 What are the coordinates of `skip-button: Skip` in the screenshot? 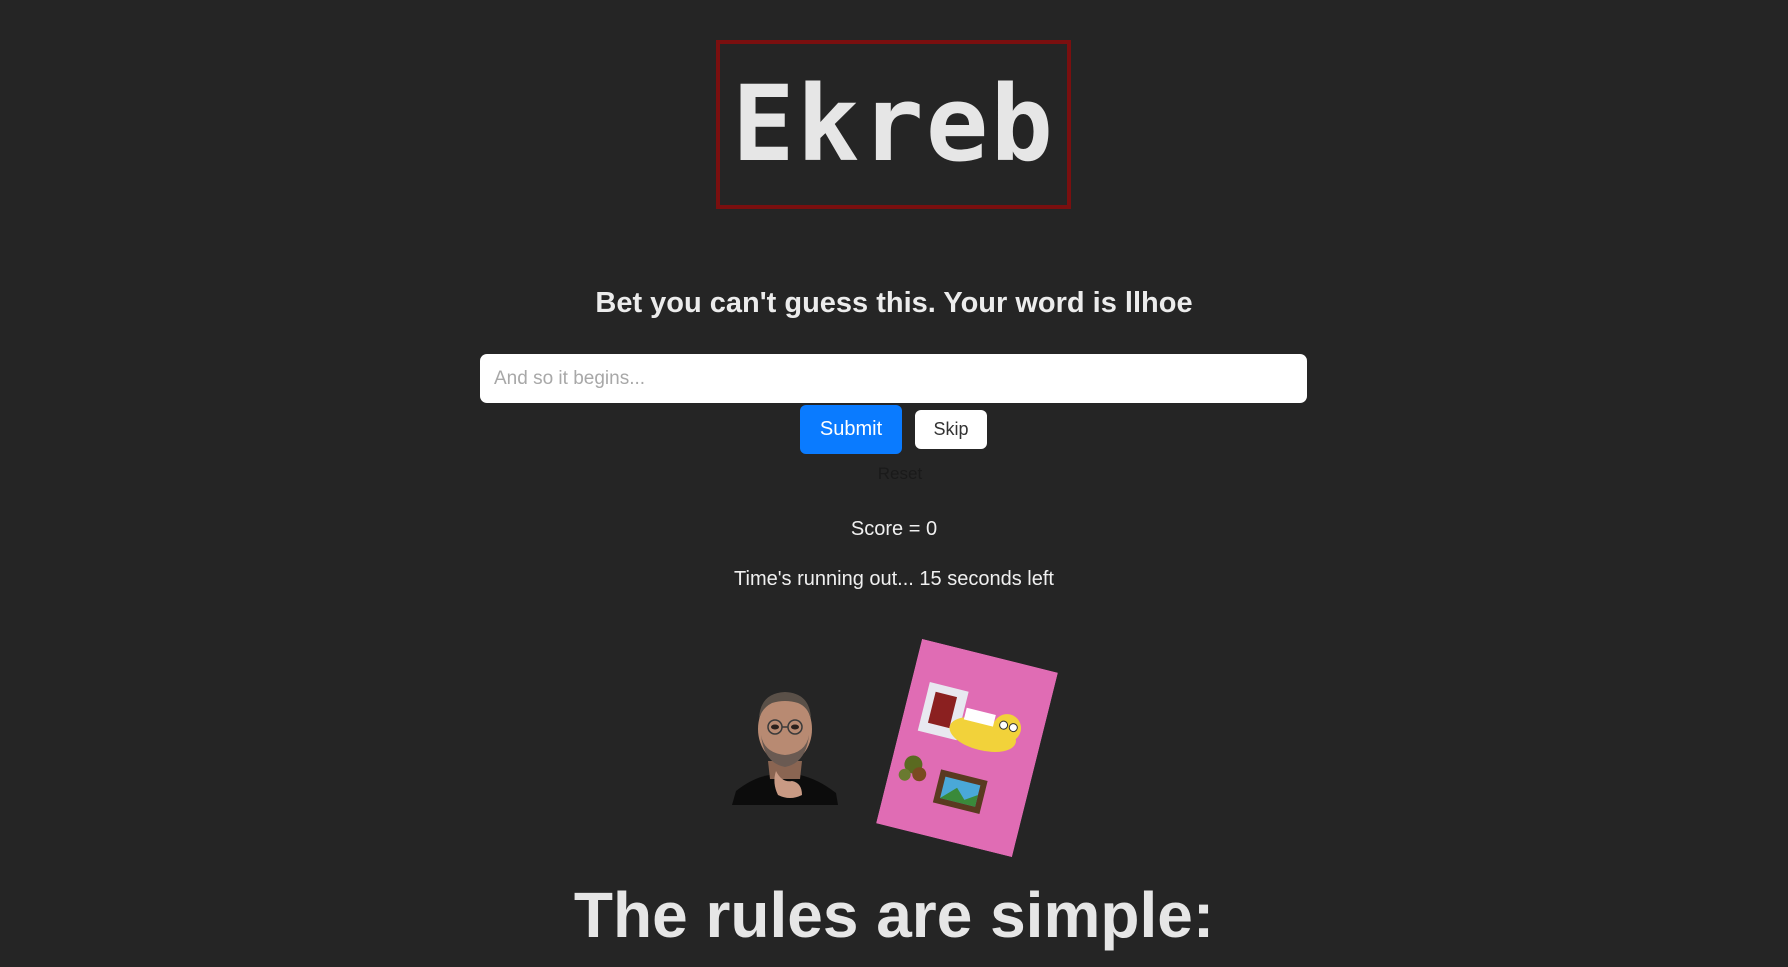 It's located at (951, 429).